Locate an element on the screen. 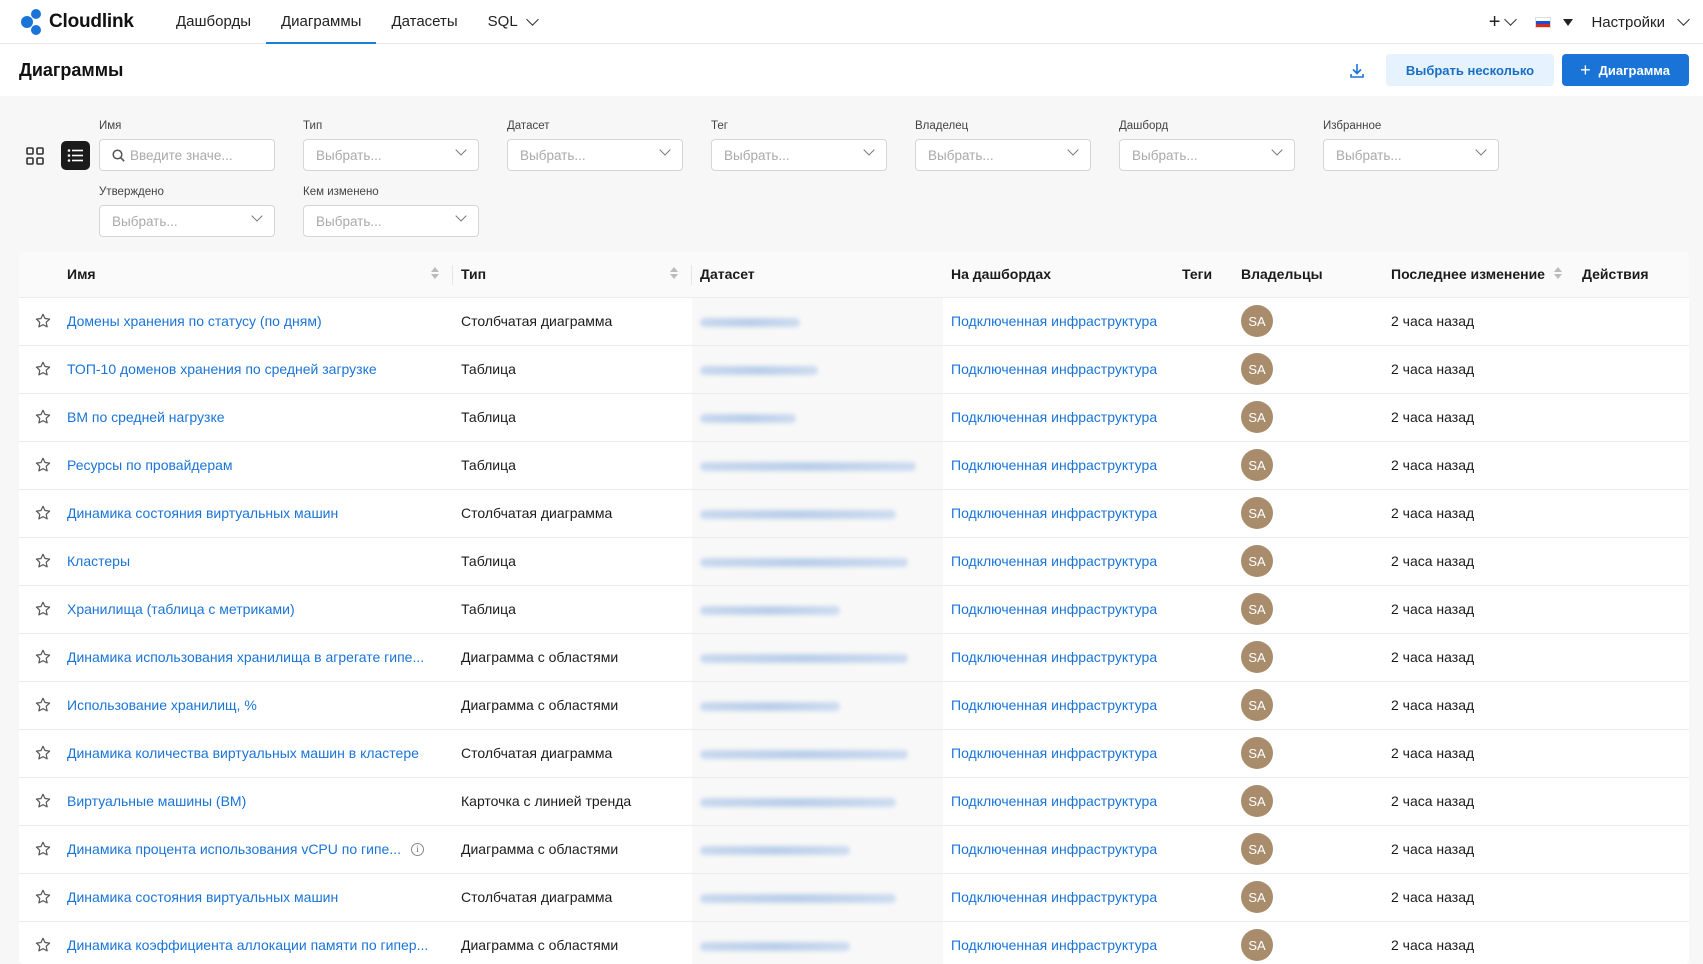 This screenshot has height=964, width=1703. chart-name-link: ВМ по средней нагрузке is located at coordinates (146, 417).